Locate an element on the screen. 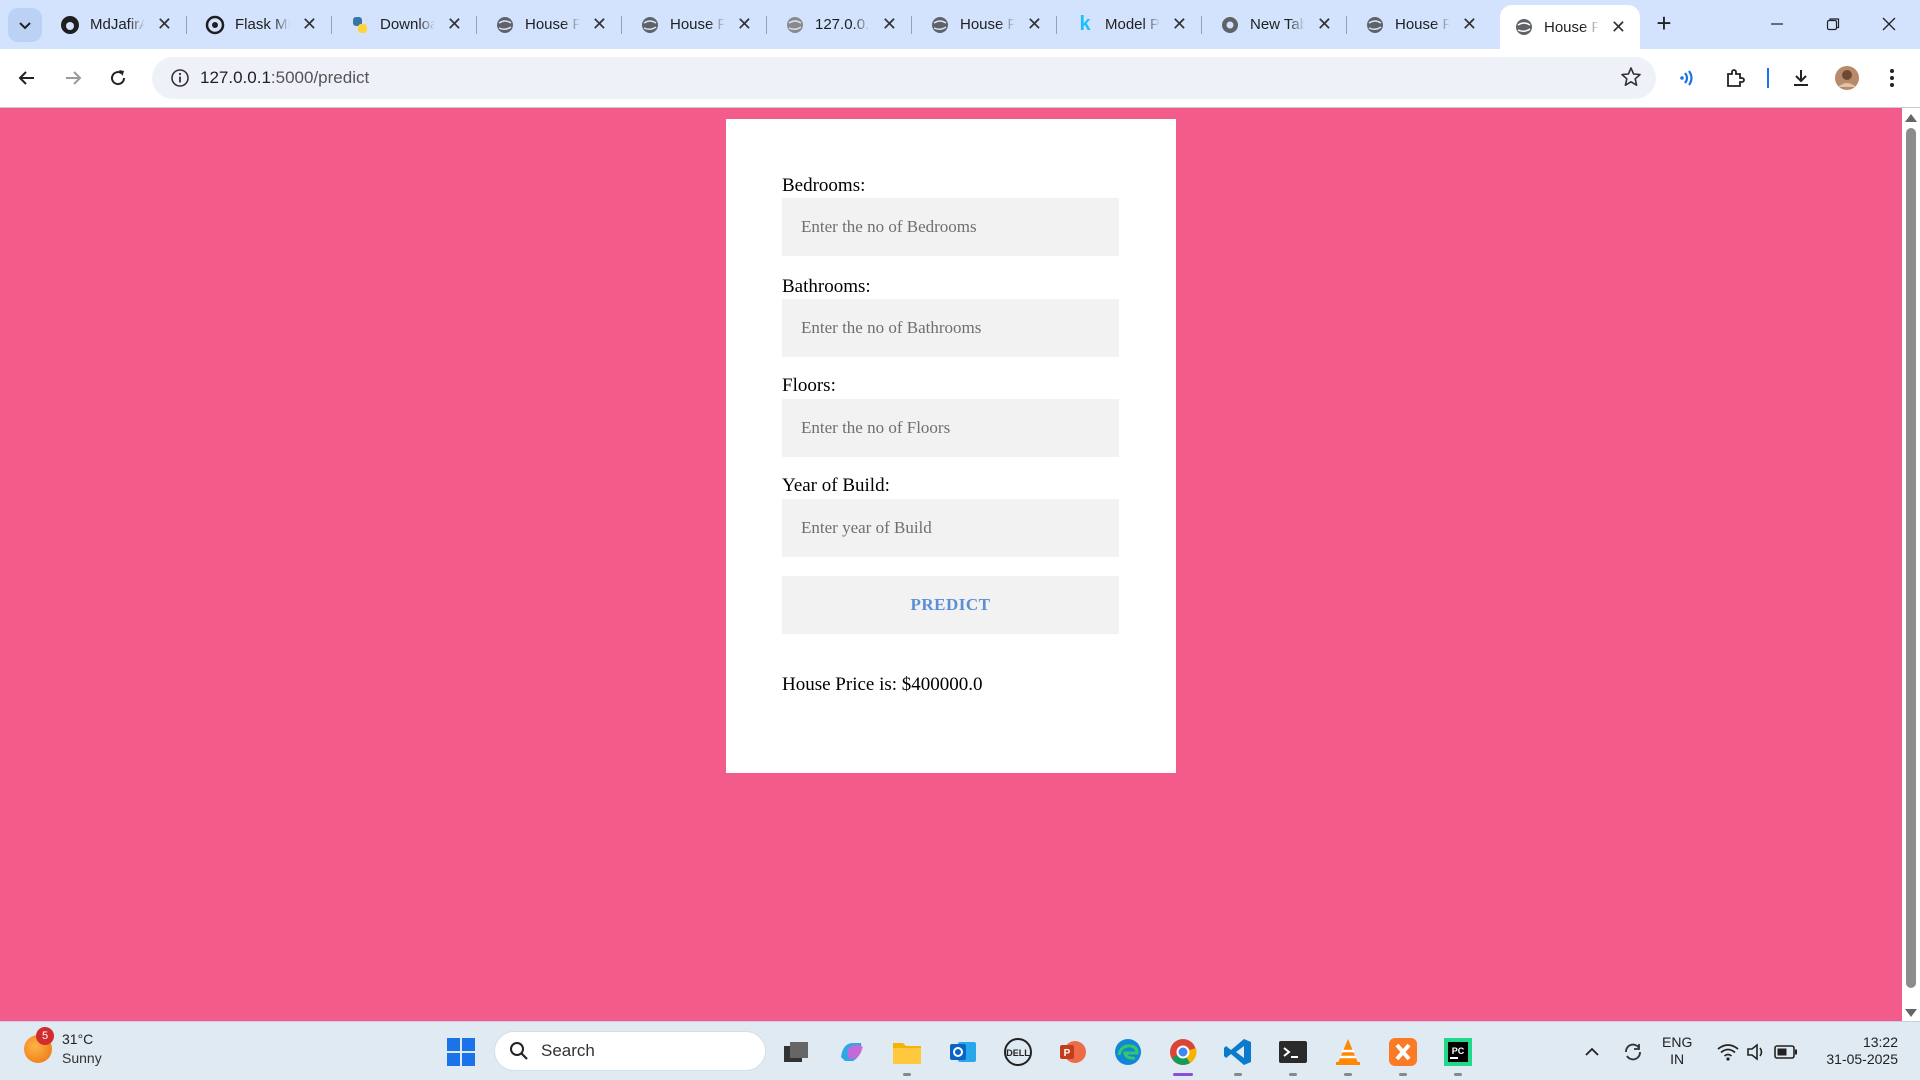  tab-6: House P ✕ is located at coordinates (986, 24).